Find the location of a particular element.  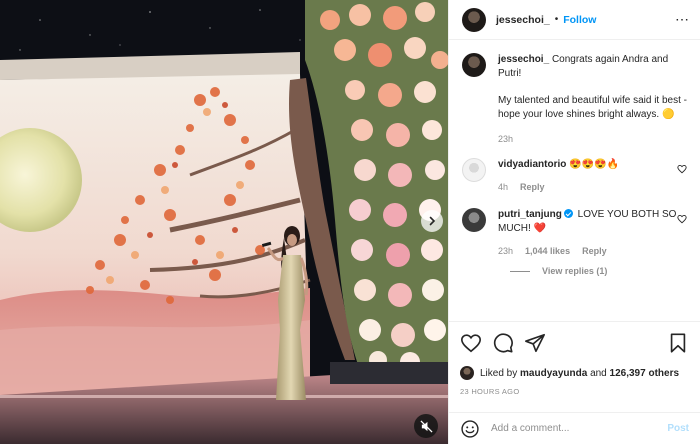

likes-conjunction: and is located at coordinates (598, 373).